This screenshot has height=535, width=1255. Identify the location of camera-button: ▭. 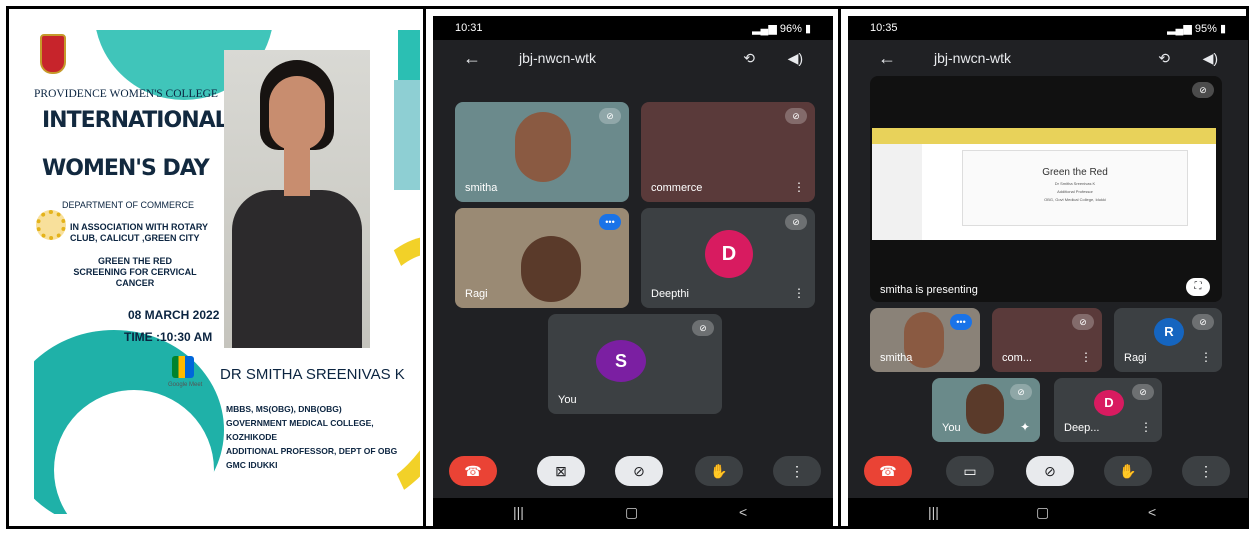
(970, 471).